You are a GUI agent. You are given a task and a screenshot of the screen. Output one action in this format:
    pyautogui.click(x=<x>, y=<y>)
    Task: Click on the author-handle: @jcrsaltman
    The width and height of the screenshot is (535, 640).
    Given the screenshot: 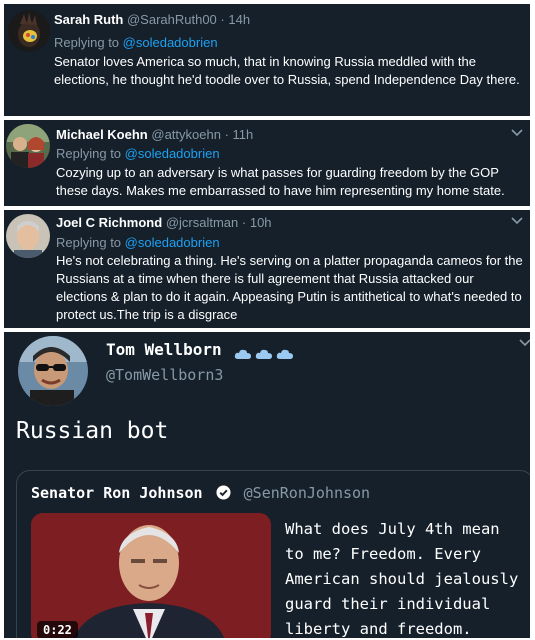 What is the action you would take?
    pyautogui.click(x=202, y=222)
    